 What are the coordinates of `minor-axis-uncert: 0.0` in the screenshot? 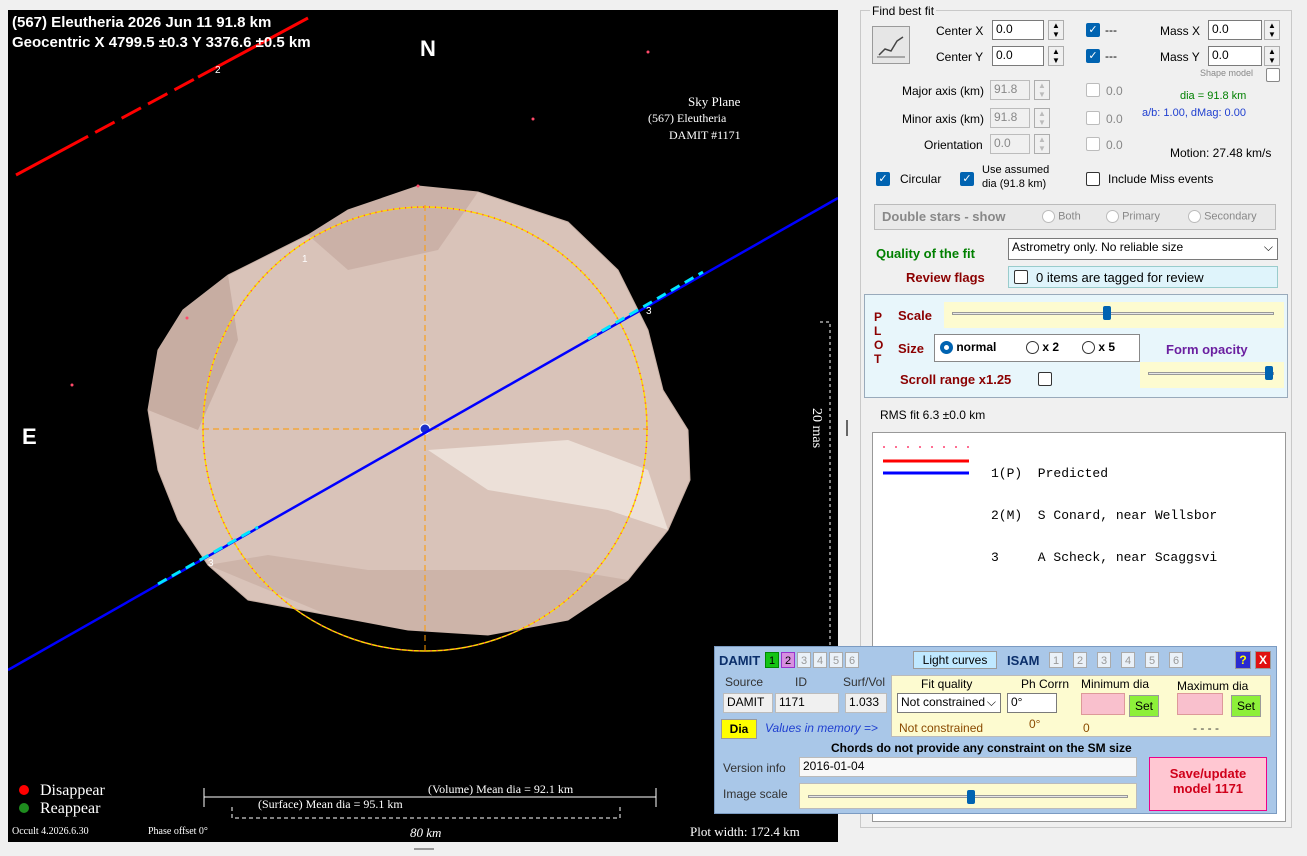 It's located at (1114, 119).